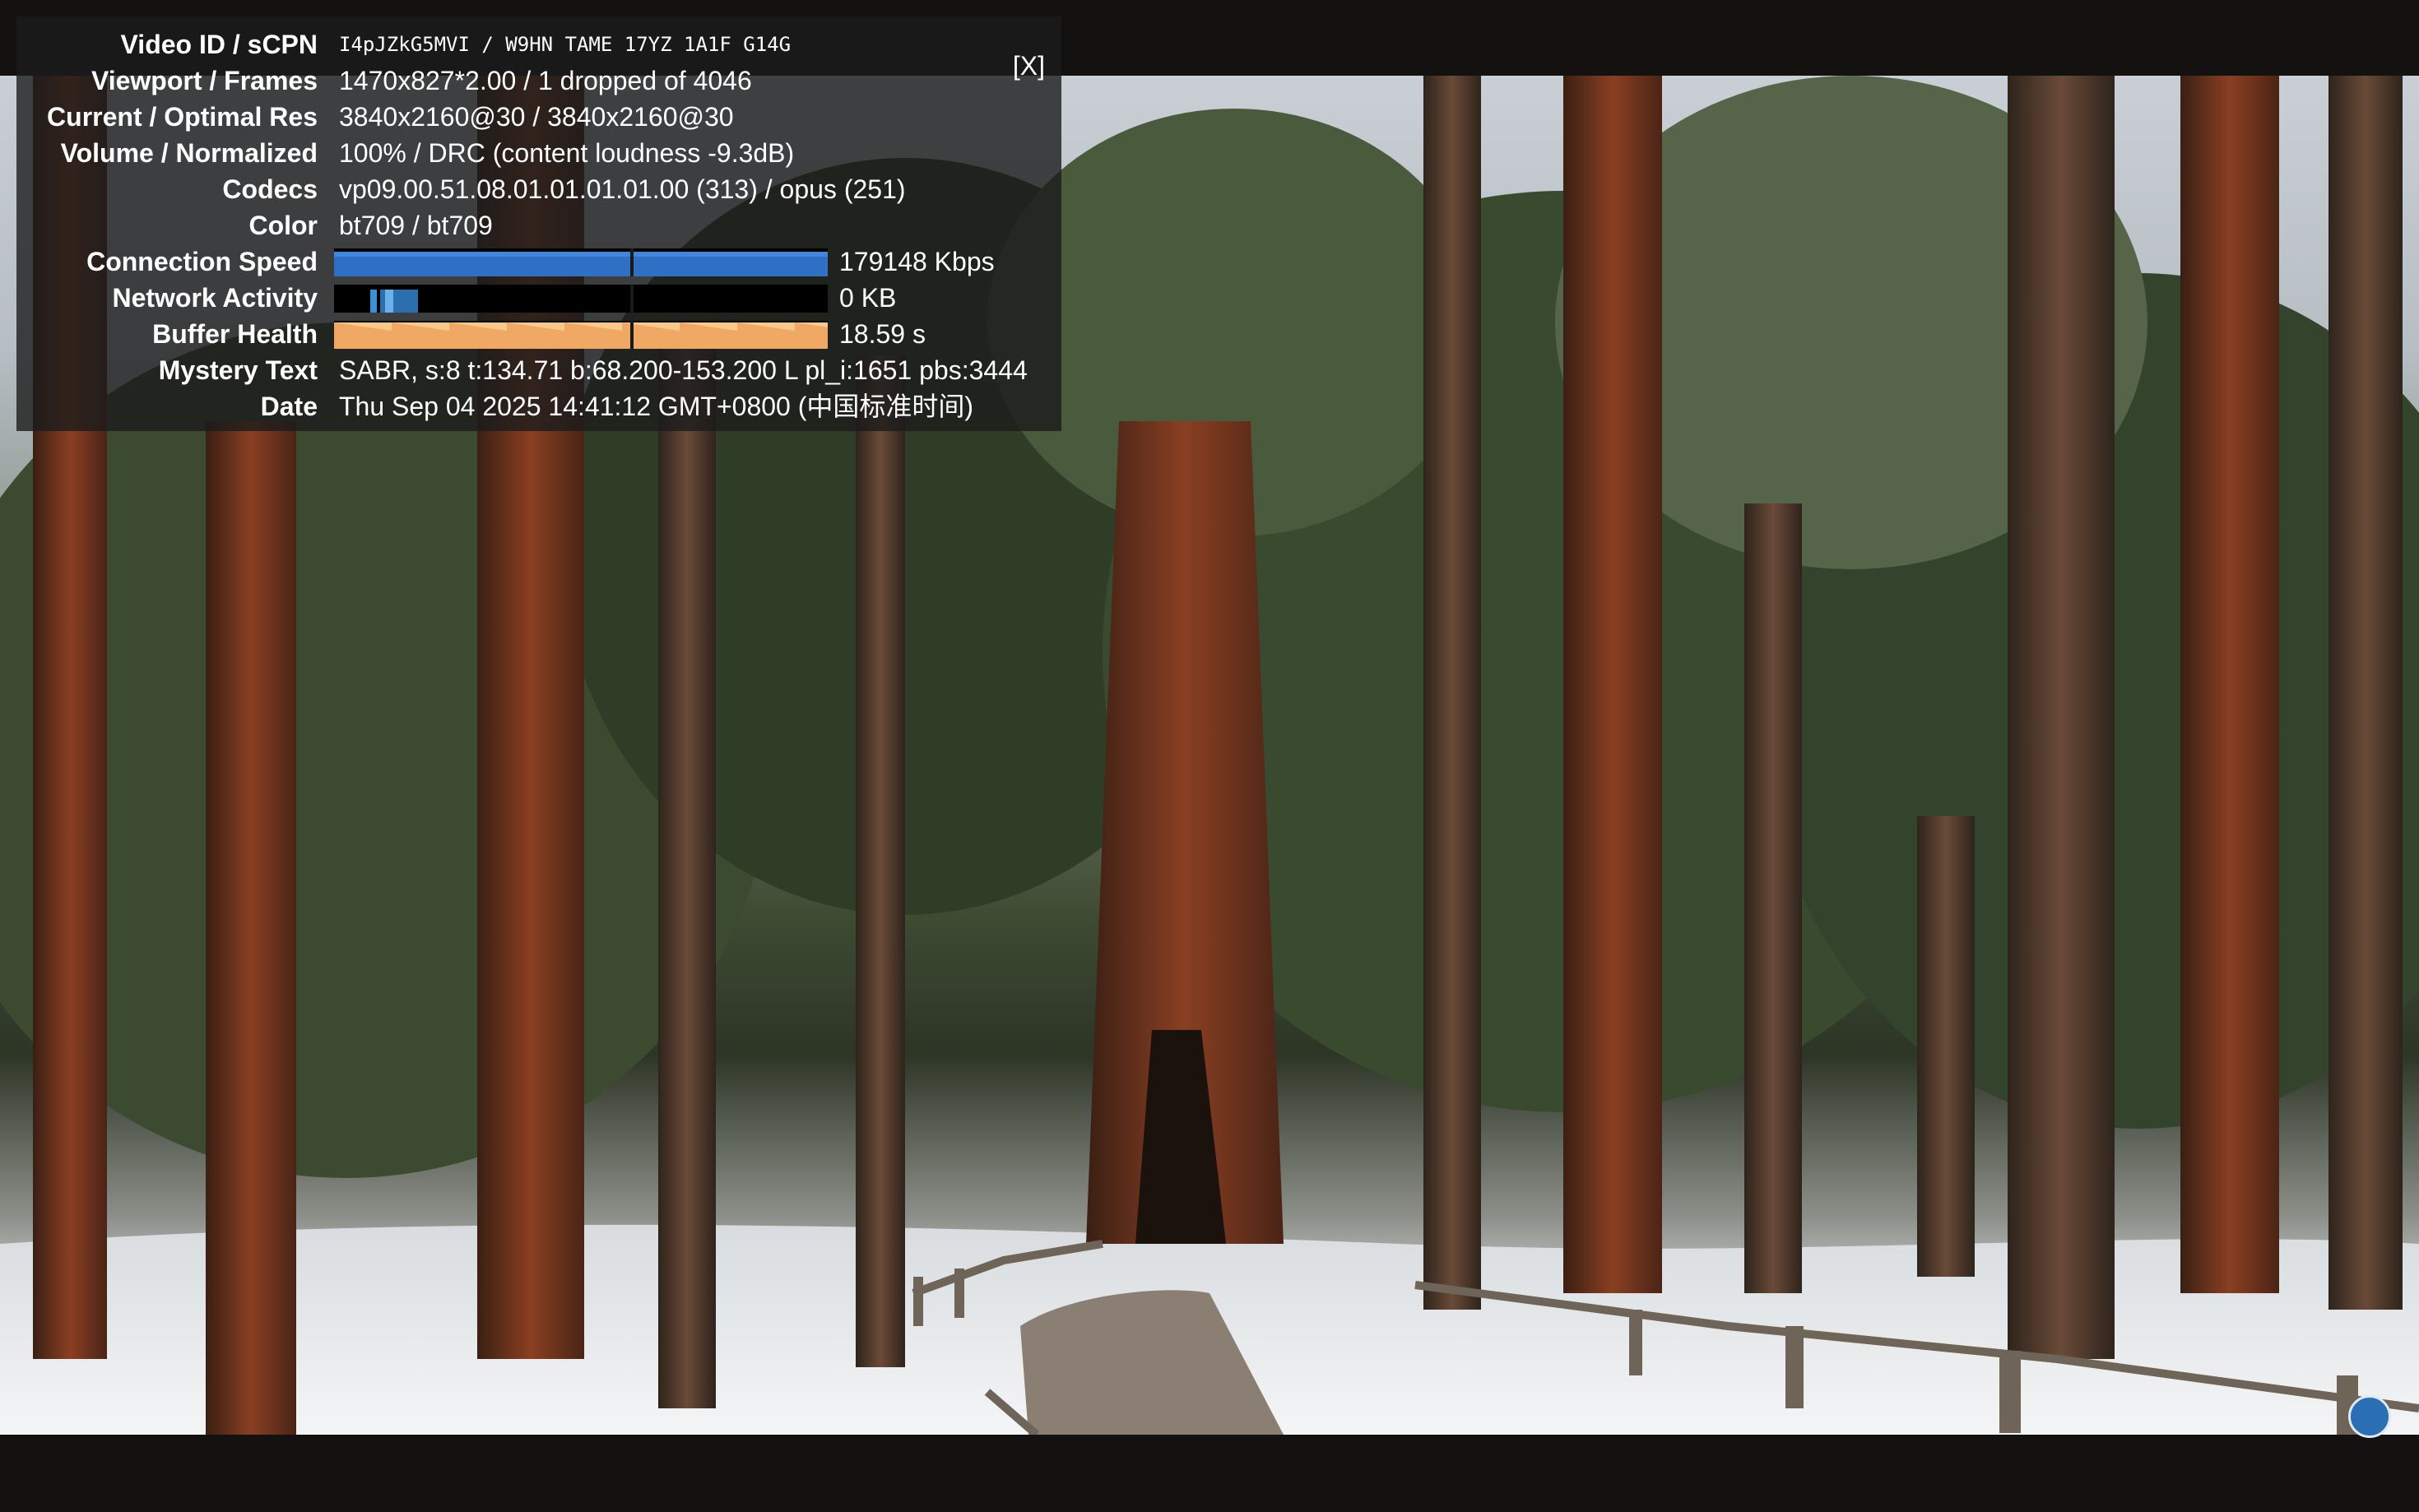 The image size is (2419, 1512). Describe the element at coordinates (868, 298) in the screenshot. I see `stats-value: 0 KB` at that location.